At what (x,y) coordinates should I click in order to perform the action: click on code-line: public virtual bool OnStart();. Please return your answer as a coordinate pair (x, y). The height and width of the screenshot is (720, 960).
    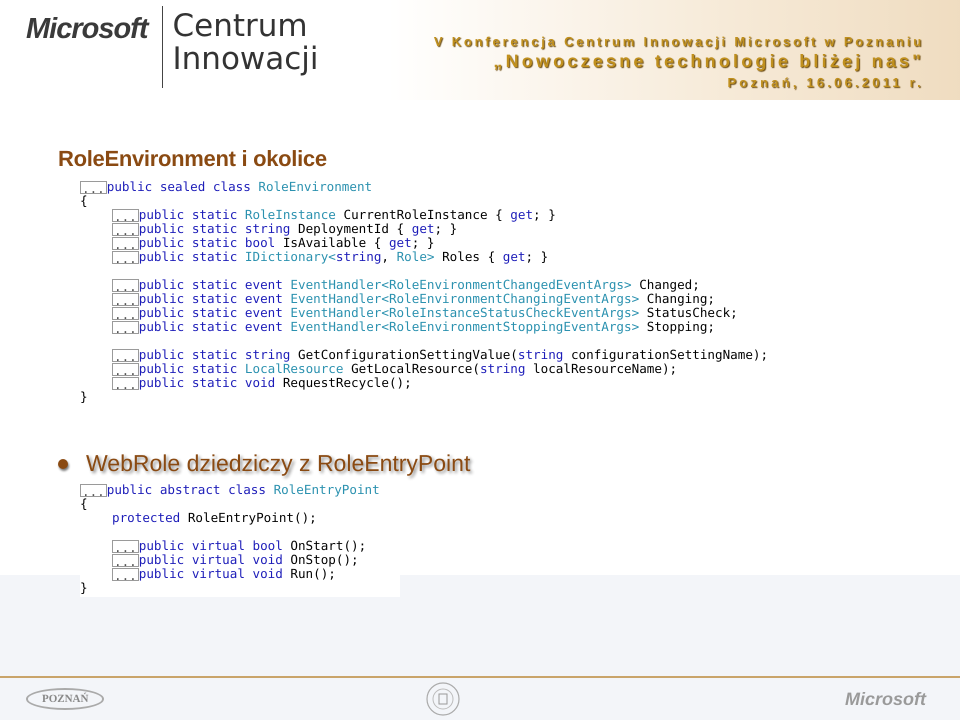
    Looking at the image, I should click on (252, 546).